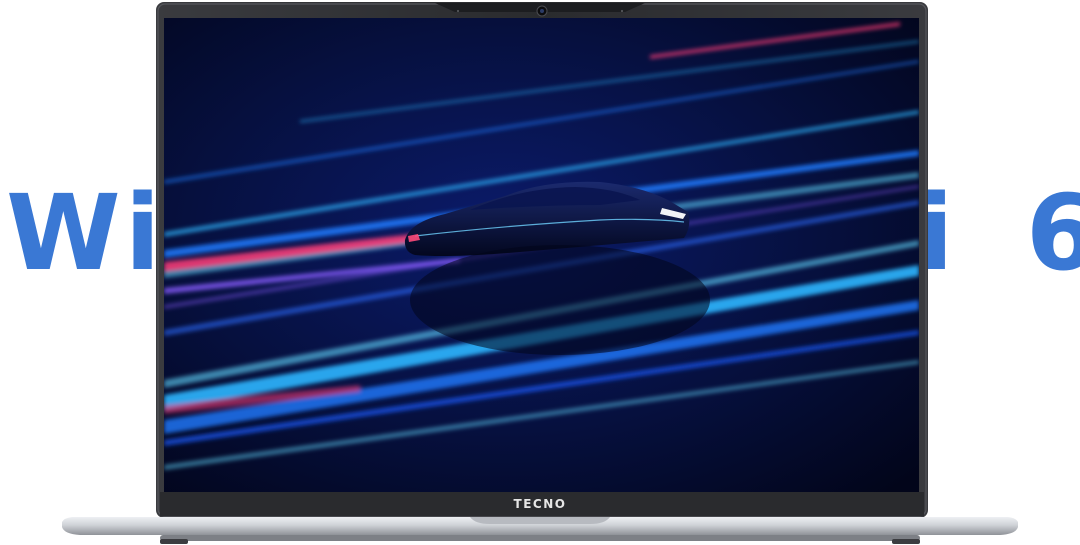  Describe the element at coordinates (540, 504) in the screenshot. I see `brand-logo: TECNO` at that location.